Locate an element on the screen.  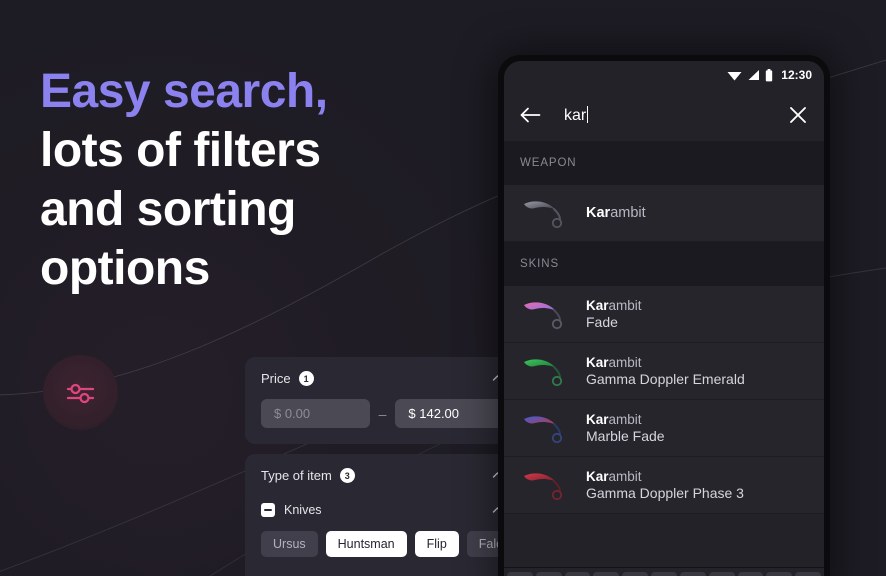
filter-panel: Price 1 $ 0.00 – $ 142.00 Type of item 3 is located at coordinates (392, 466).